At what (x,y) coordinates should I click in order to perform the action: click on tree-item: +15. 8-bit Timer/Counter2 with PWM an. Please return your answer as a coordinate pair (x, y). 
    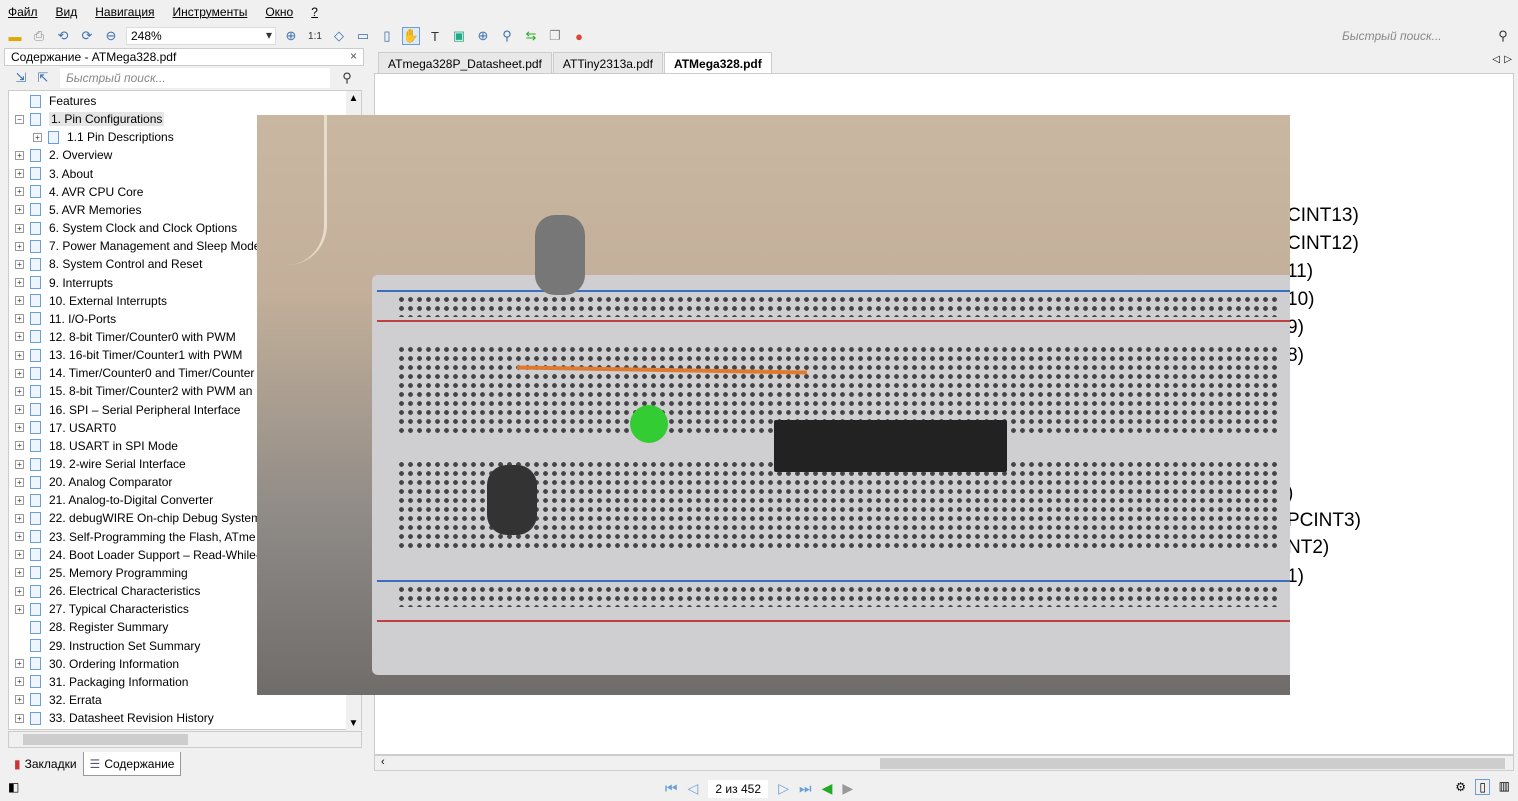
    Looking at the image, I should click on (133, 391).